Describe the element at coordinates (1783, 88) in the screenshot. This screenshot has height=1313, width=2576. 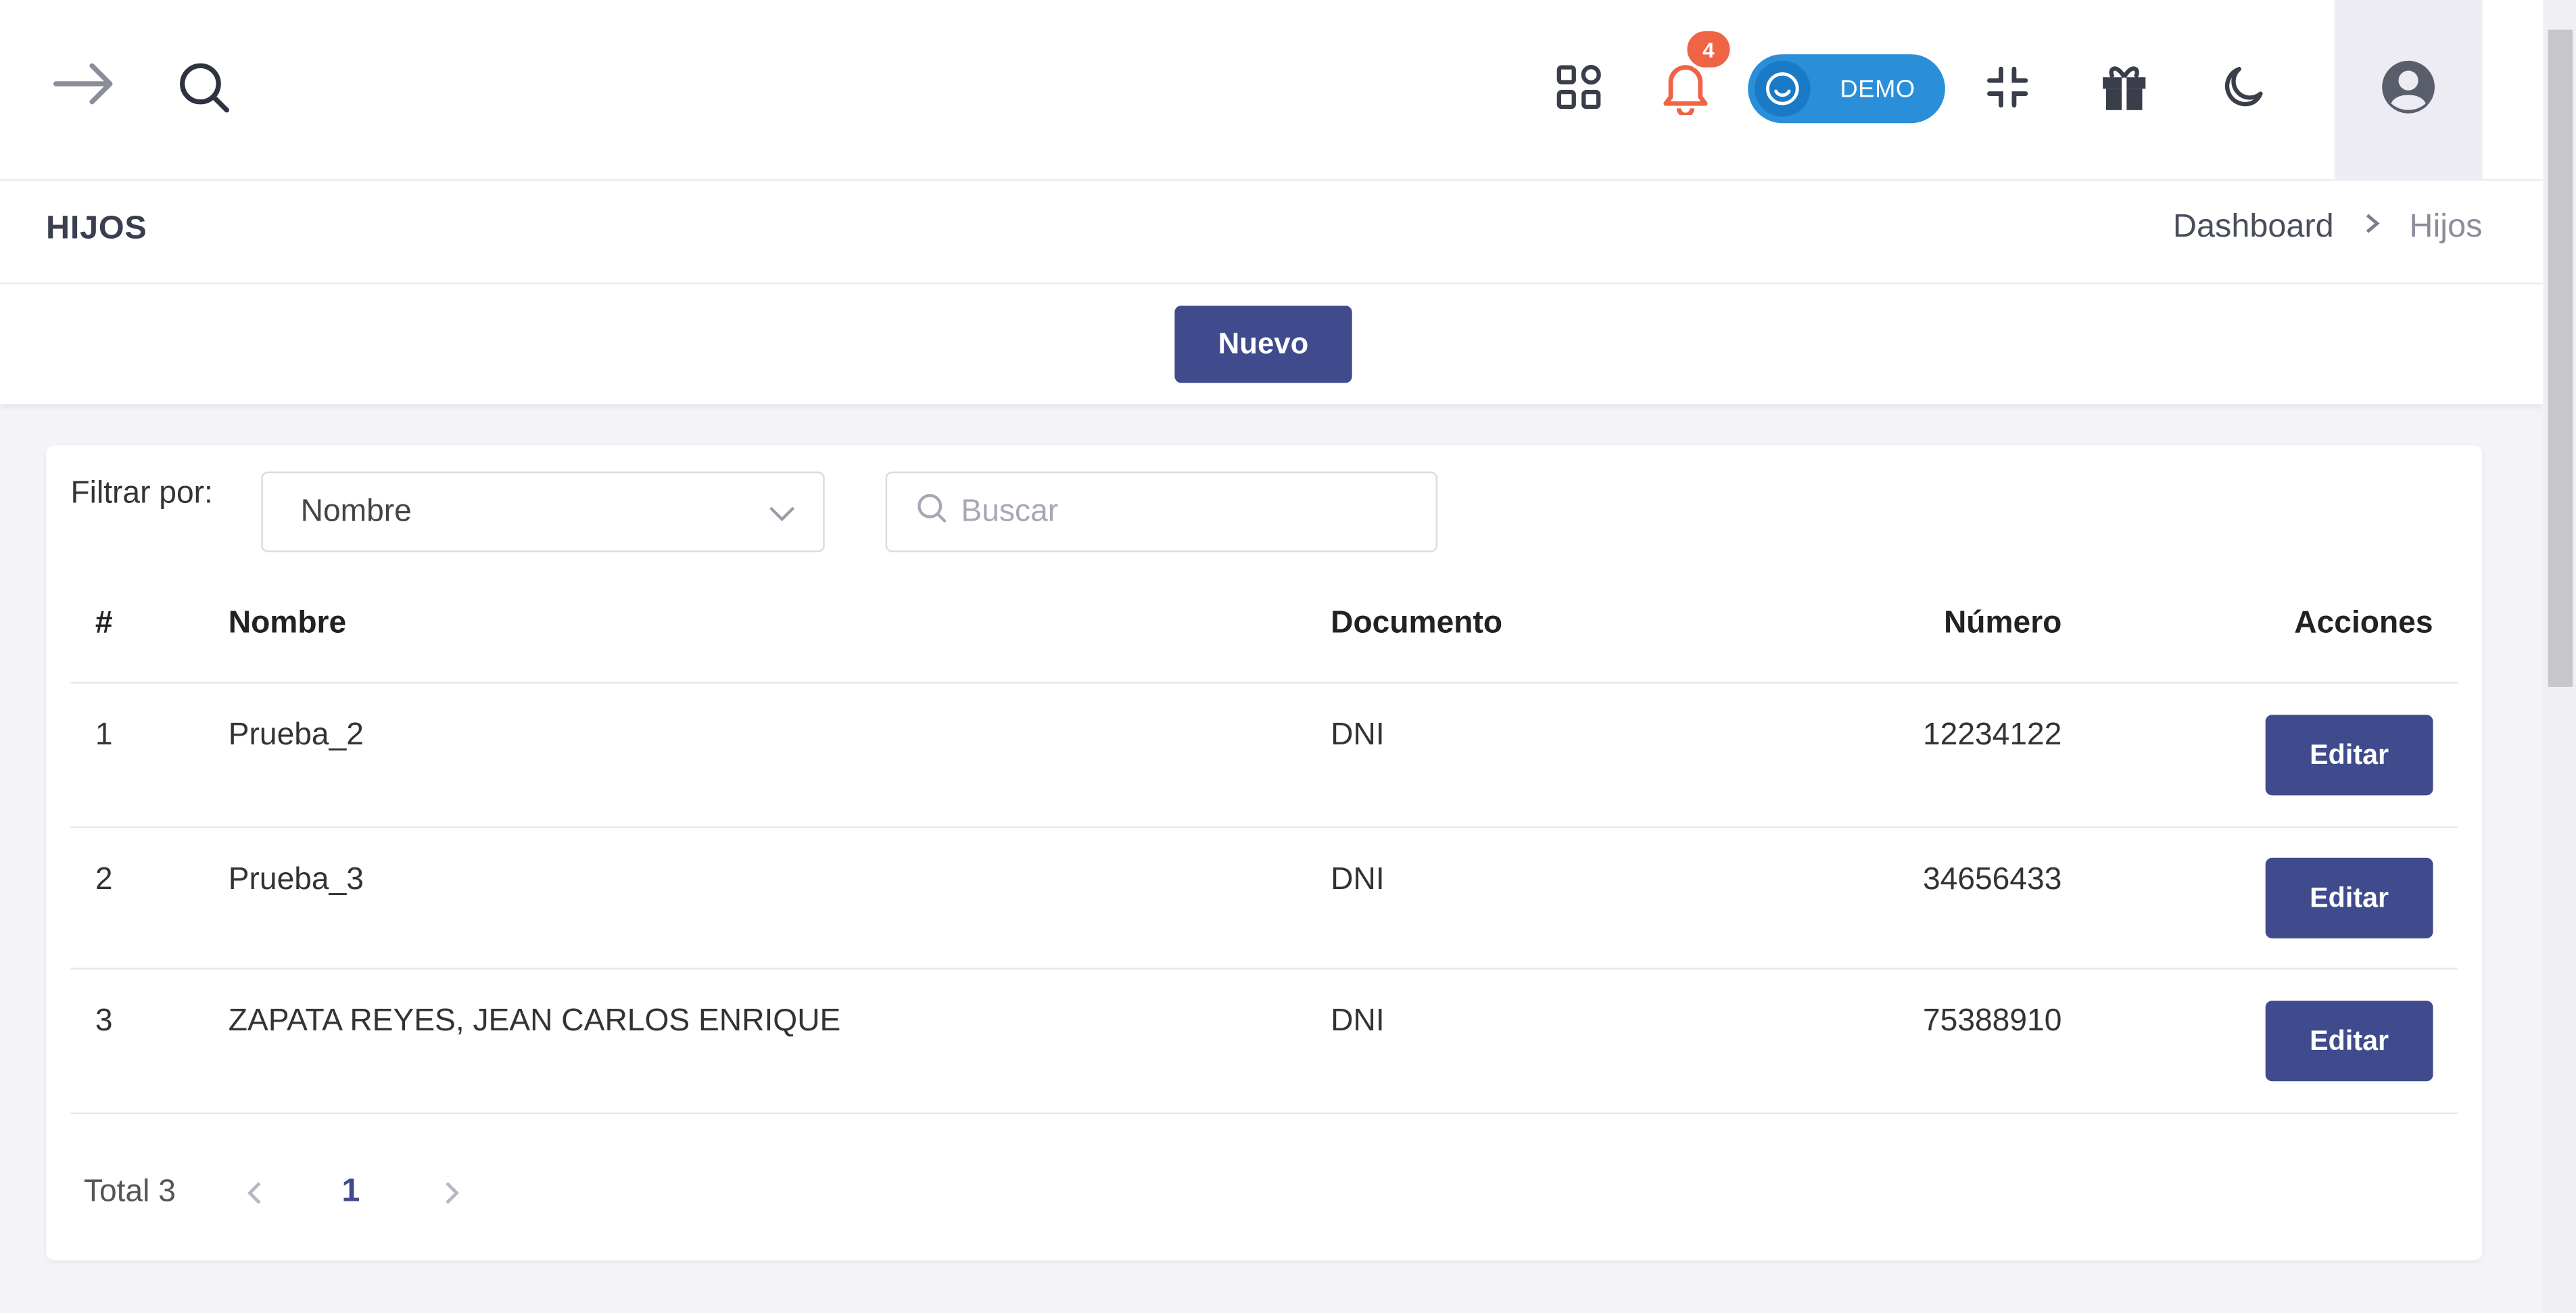
I see `smile-icon` at that location.